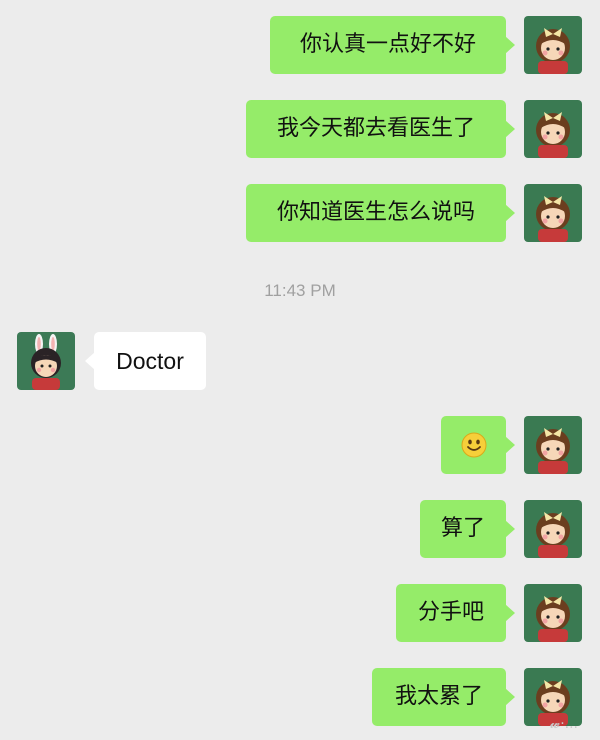  What do you see at coordinates (387, 44) in the screenshot?
I see `message-text: 你认真一点好不好` at bounding box center [387, 44].